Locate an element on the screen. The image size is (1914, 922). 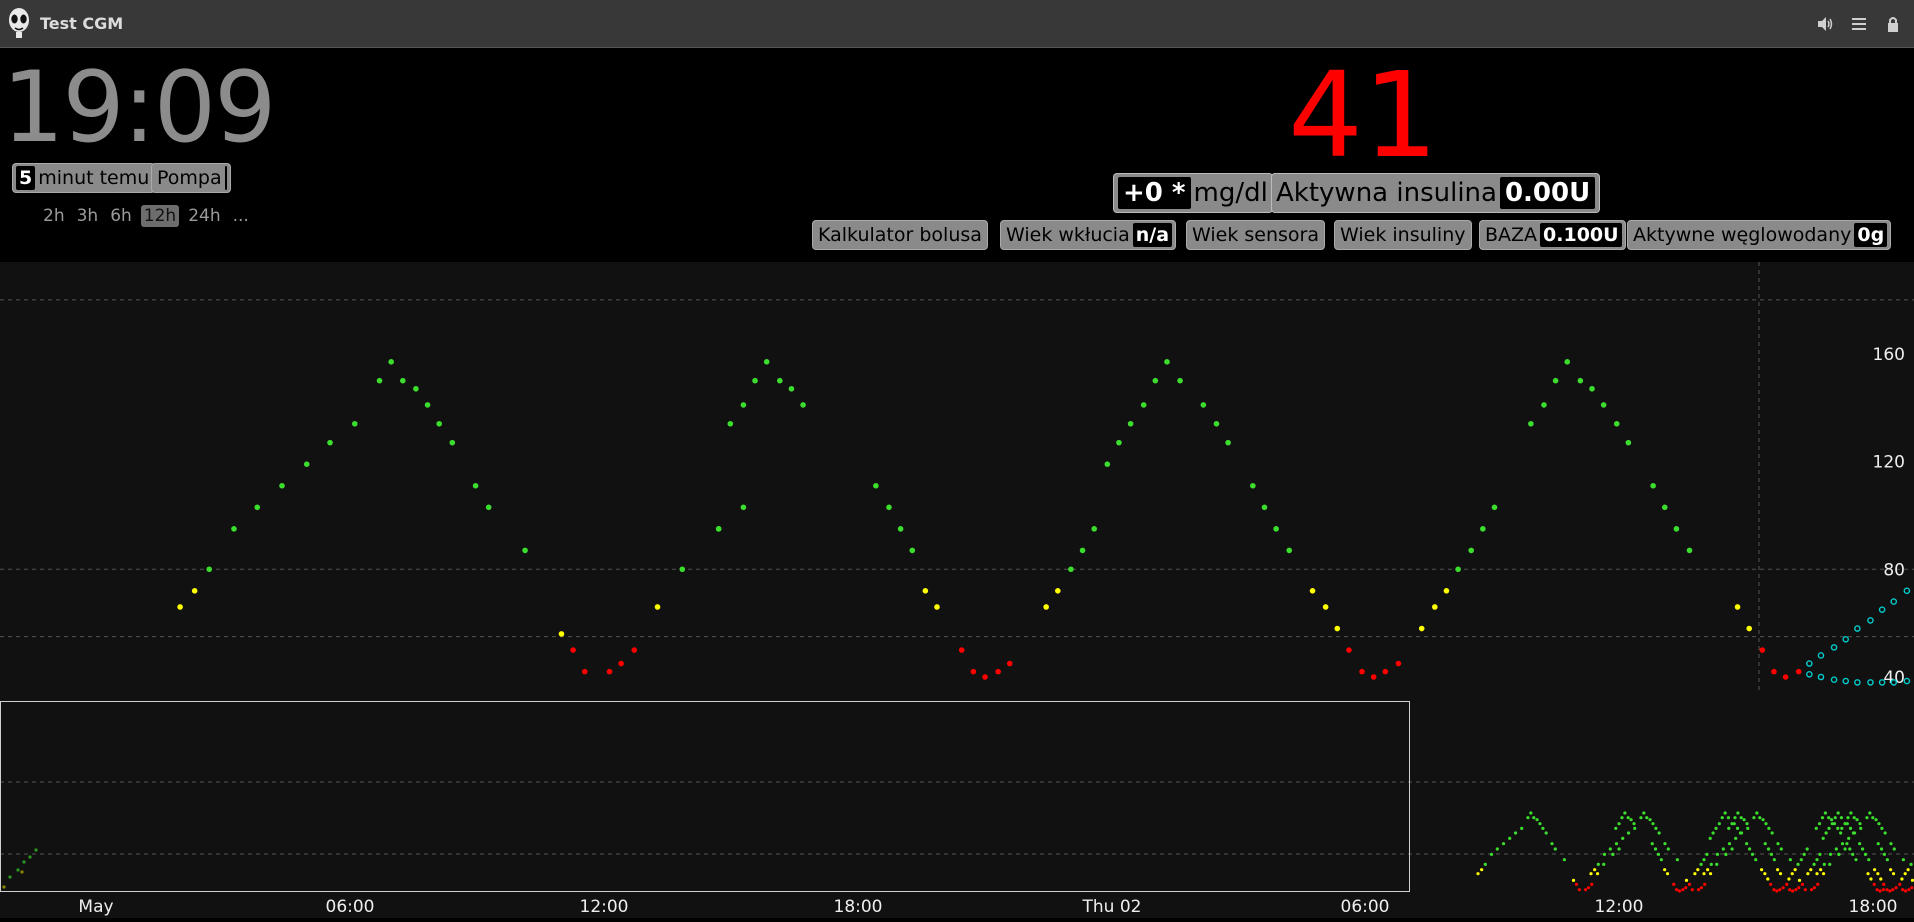
active-insulin-value: 0.00U is located at coordinates (1547, 193).